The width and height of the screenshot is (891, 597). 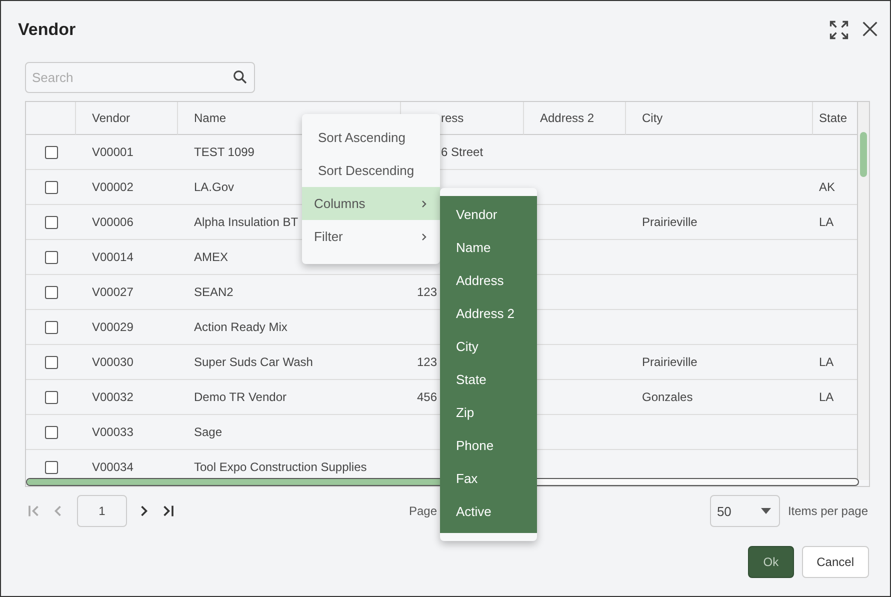 I want to click on table-cell: Super Suds Car Wash, so click(x=289, y=362).